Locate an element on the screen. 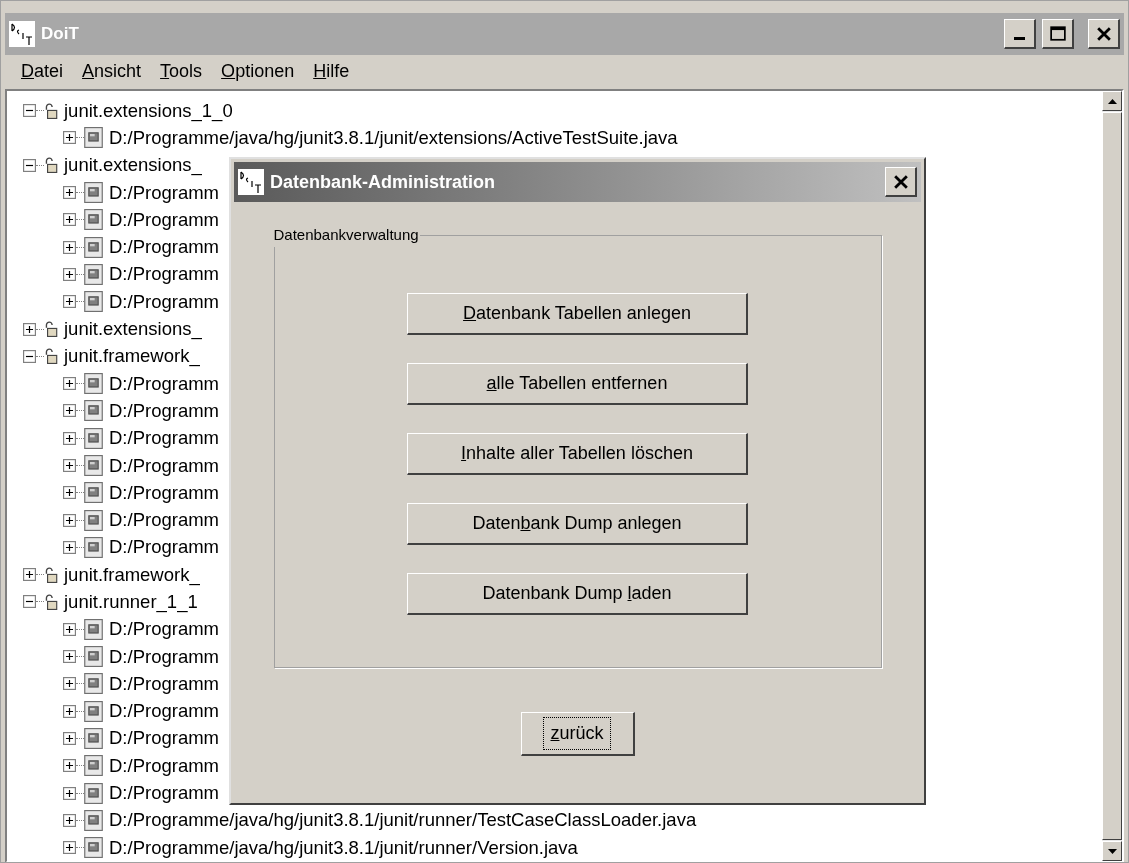 The height and width of the screenshot is (863, 1129). scroll-up-button is located at coordinates (1112, 101).